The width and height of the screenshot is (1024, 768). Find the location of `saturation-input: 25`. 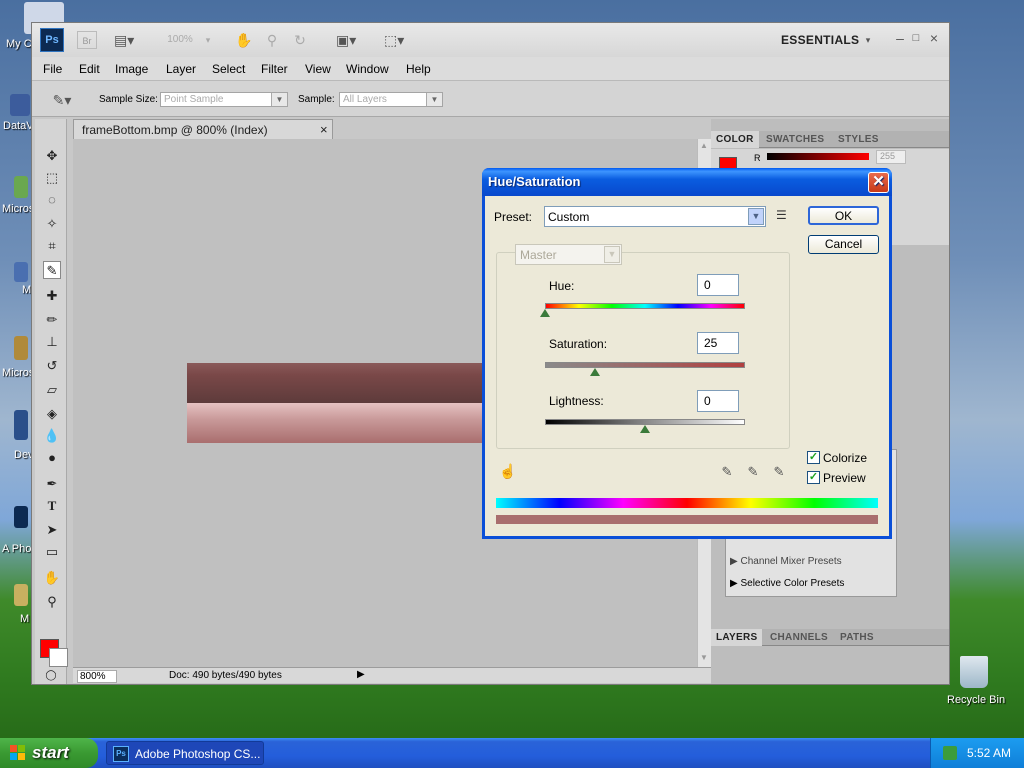

saturation-input: 25 is located at coordinates (718, 343).